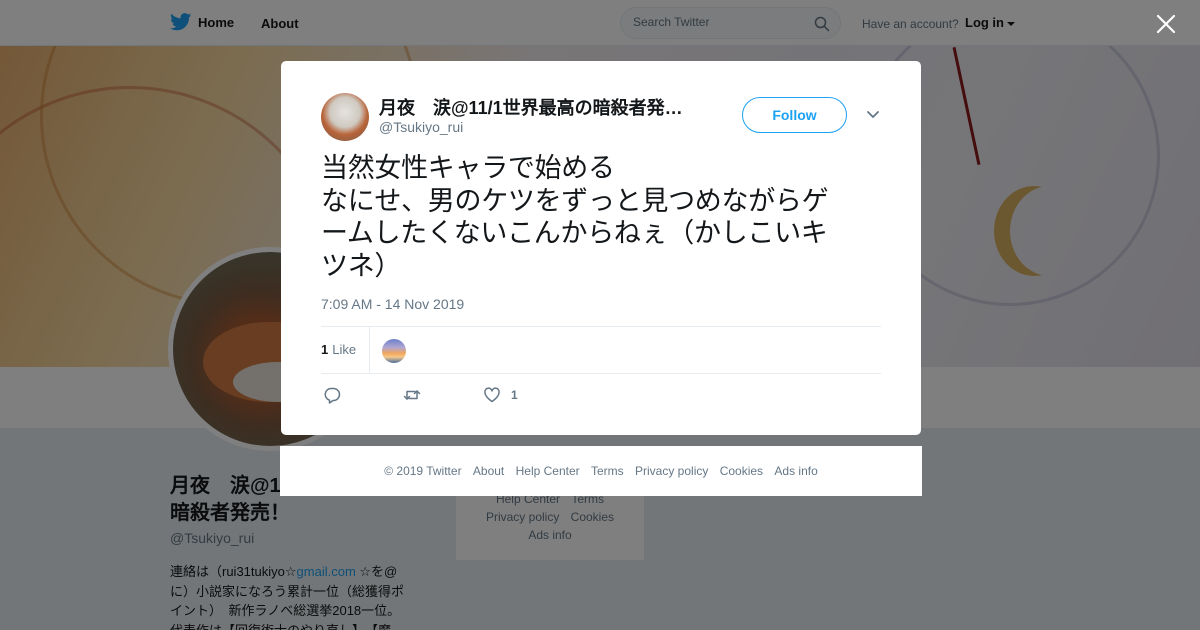 Image resolution: width=1200 pixels, height=630 pixels. I want to click on tweet-timestamp: 7:09 AM - 14 Nov 2019, so click(392, 304).